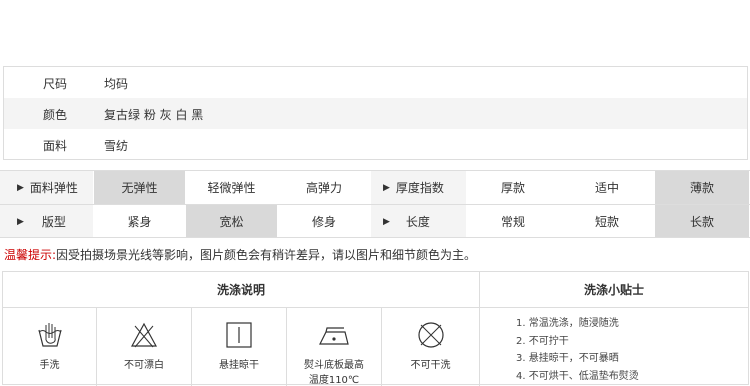 The height and width of the screenshot is (386, 750). What do you see at coordinates (239, 335) in the screenshot?
I see `hang-dry-icon` at bounding box center [239, 335].